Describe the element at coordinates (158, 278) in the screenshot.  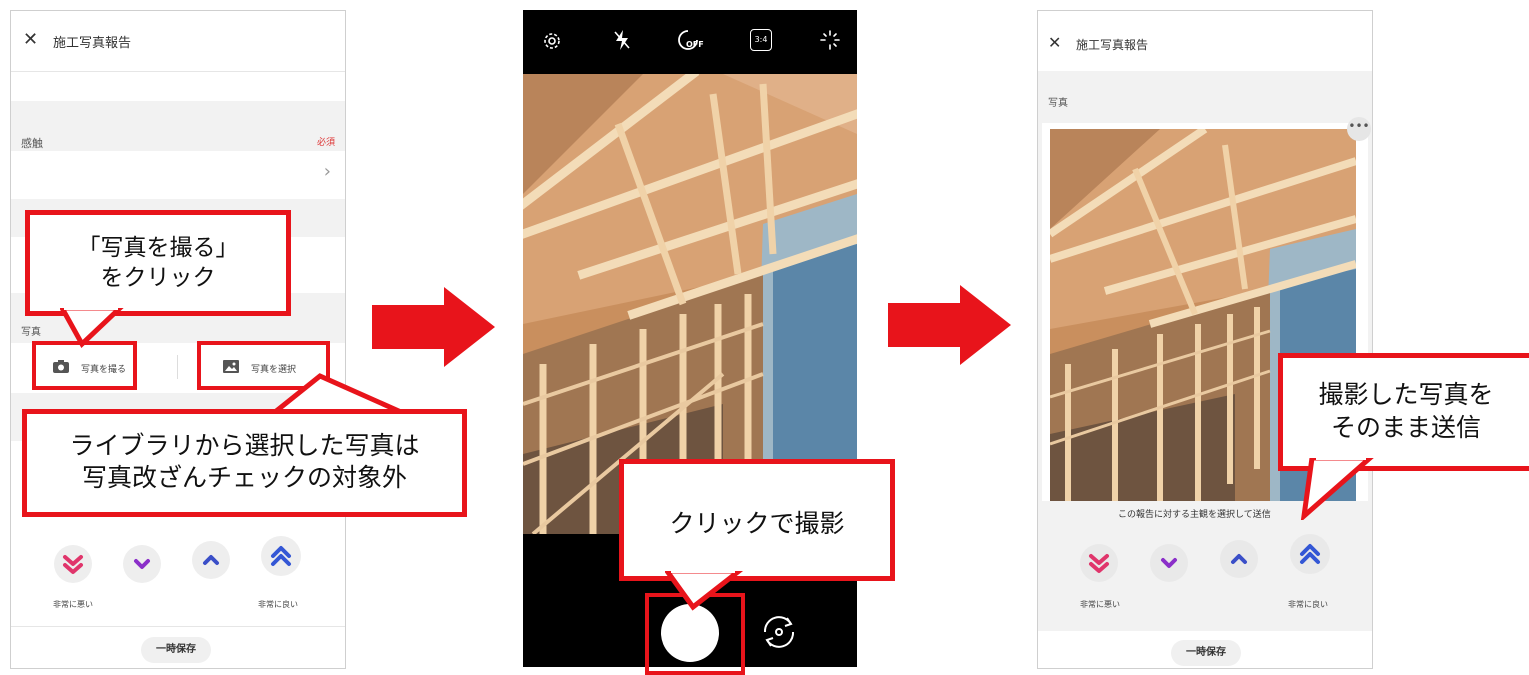
I see `callout-take-line2: をクリック` at that location.